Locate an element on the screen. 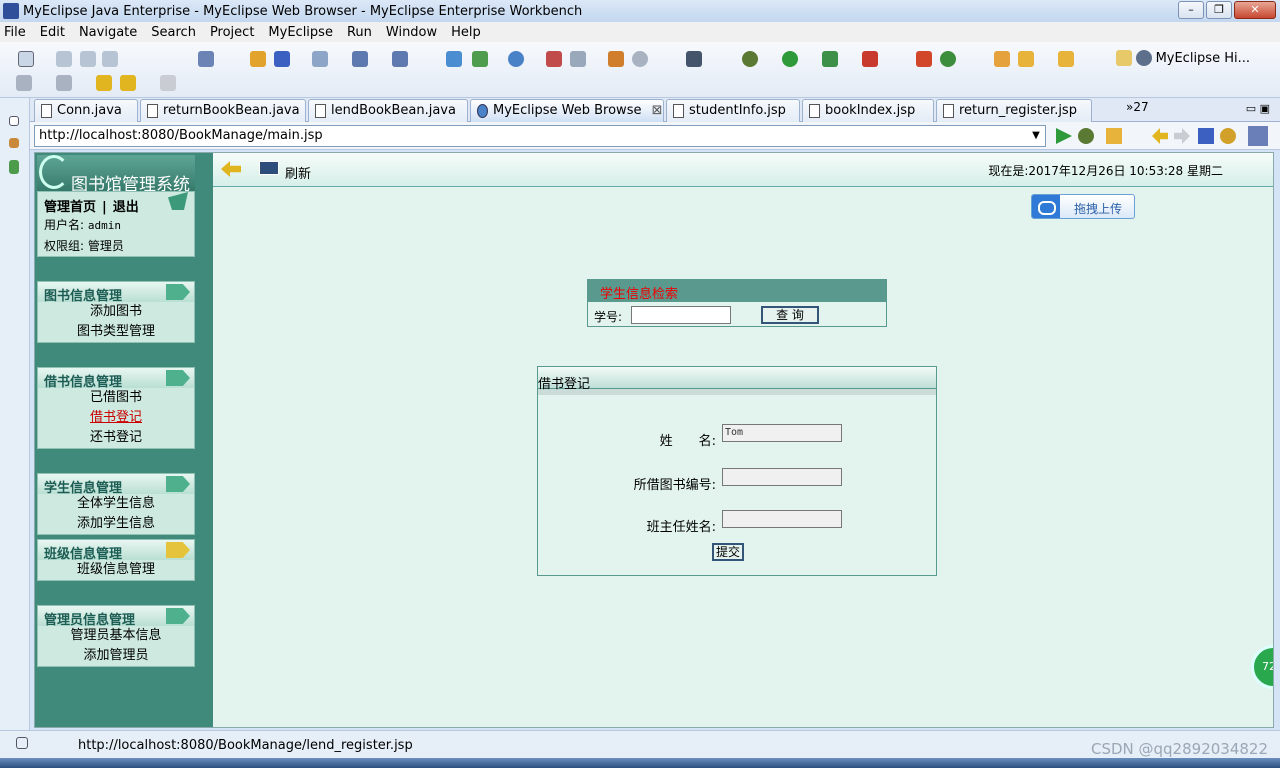 This screenshot has width=1280, height=768. url-dropdown-icon: ▼ is located at coordinates (1036, 136).